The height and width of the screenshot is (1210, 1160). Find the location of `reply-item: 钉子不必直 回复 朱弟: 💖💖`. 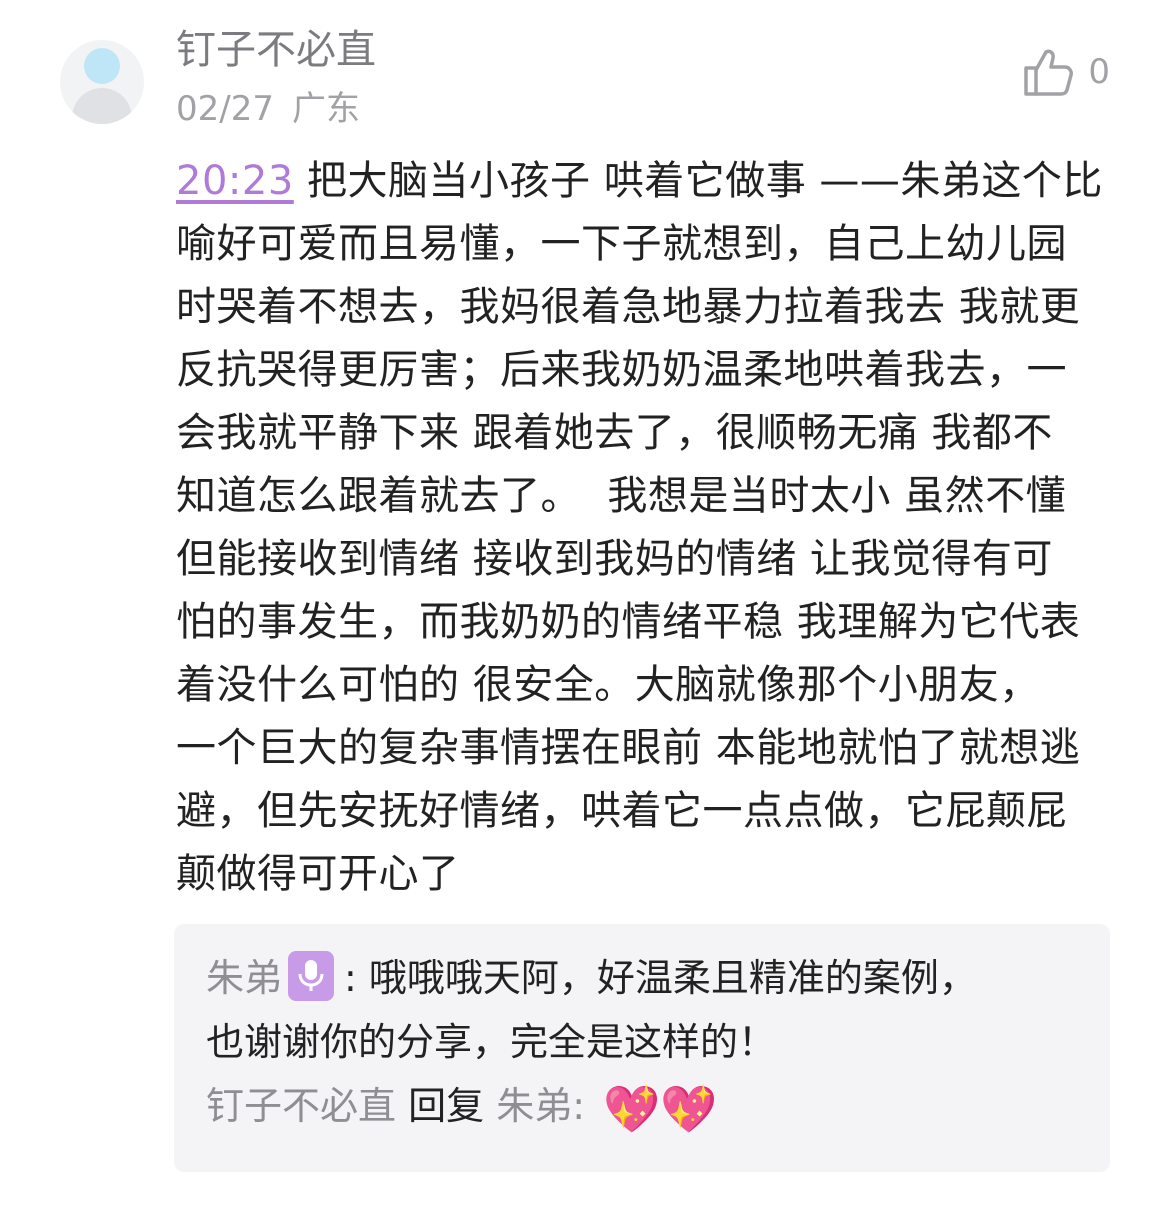

reply-item: 钉子不必直 回复 朱弟: 💖💖 is located at coordinates (643, 1107).